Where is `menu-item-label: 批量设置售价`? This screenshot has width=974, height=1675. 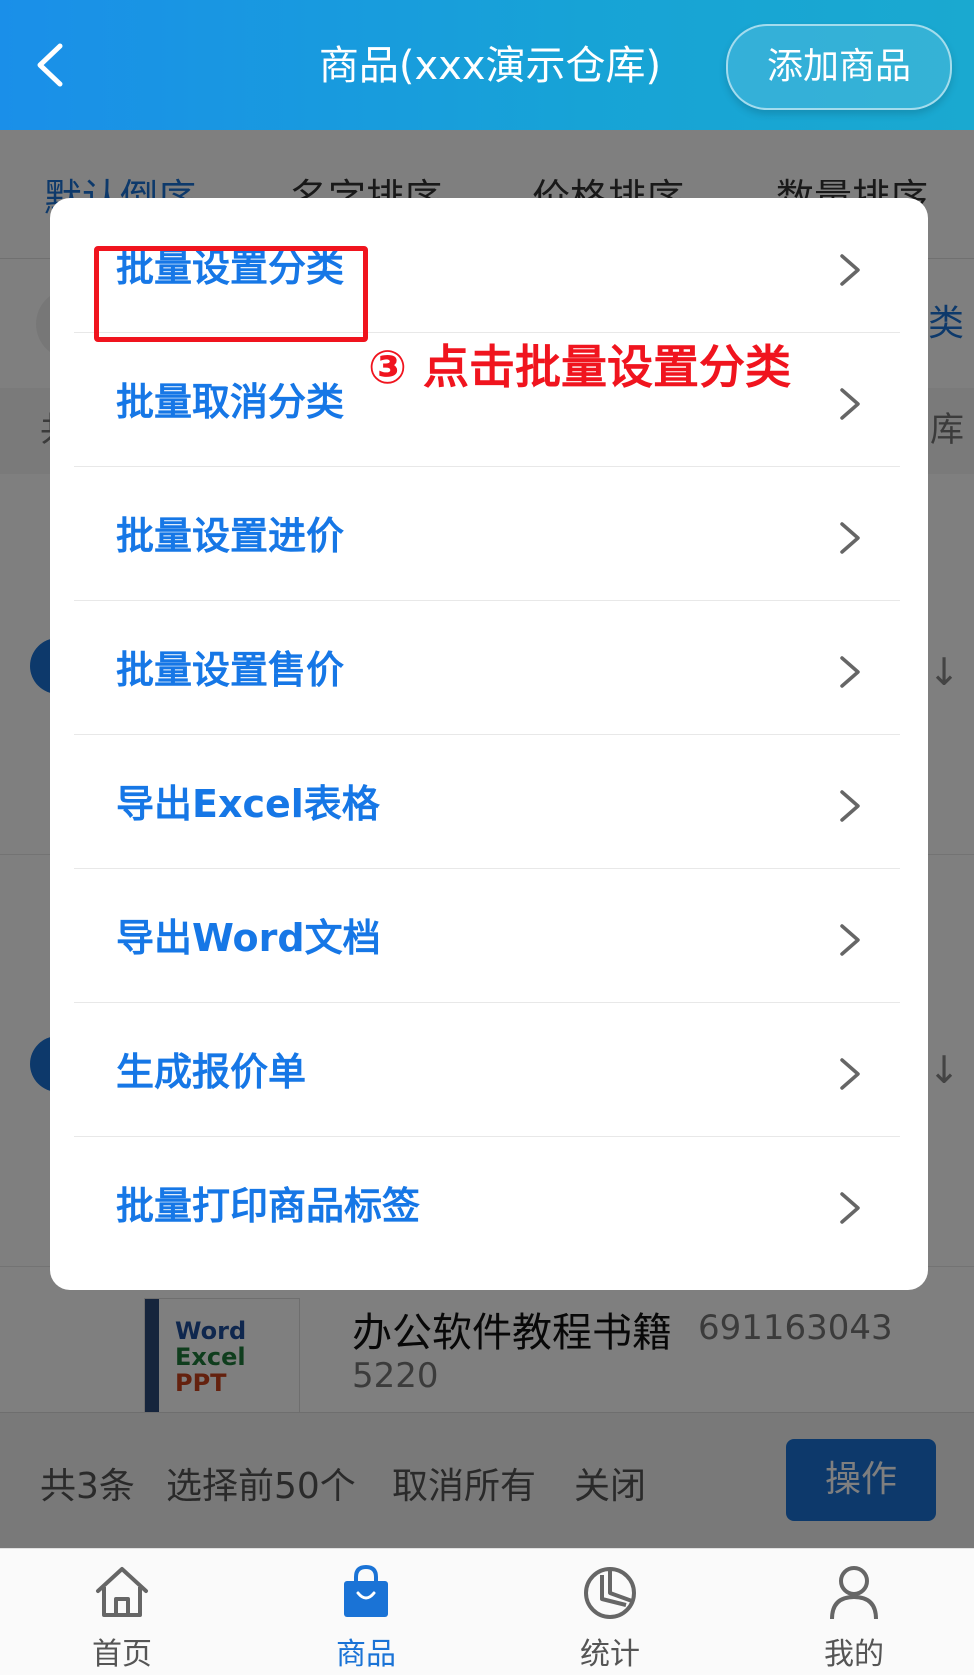
menu-item-label: 批量设置售价 is located at coordinates (230, 670).